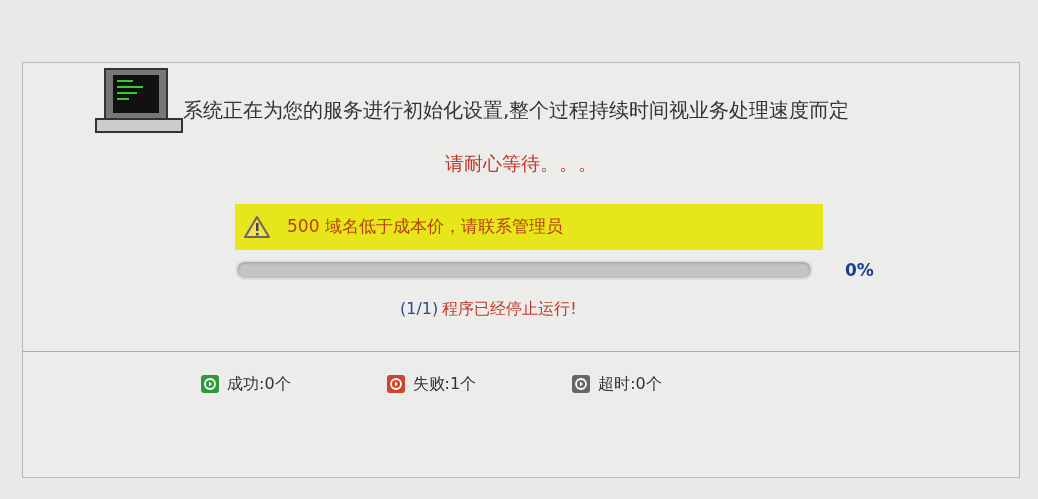 Image resolution: width=1038 pixels, height=499 pixels. I want to click on progress-percent: 0%, so click(859, 270).